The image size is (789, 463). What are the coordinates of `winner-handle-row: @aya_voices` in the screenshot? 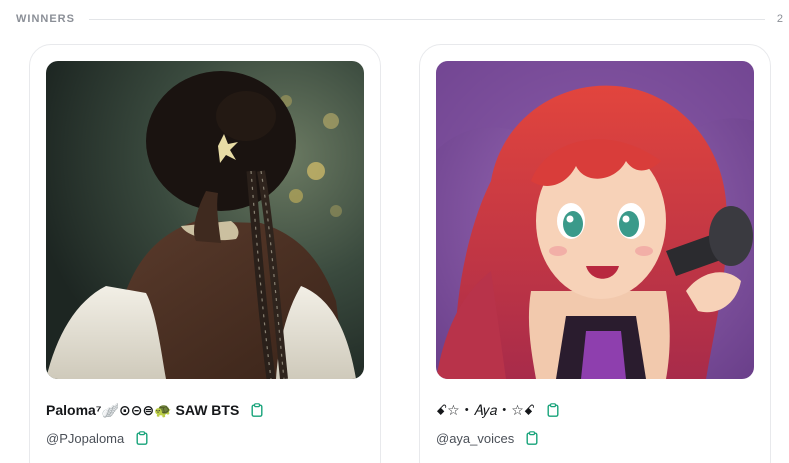 It's located at (487, 438).